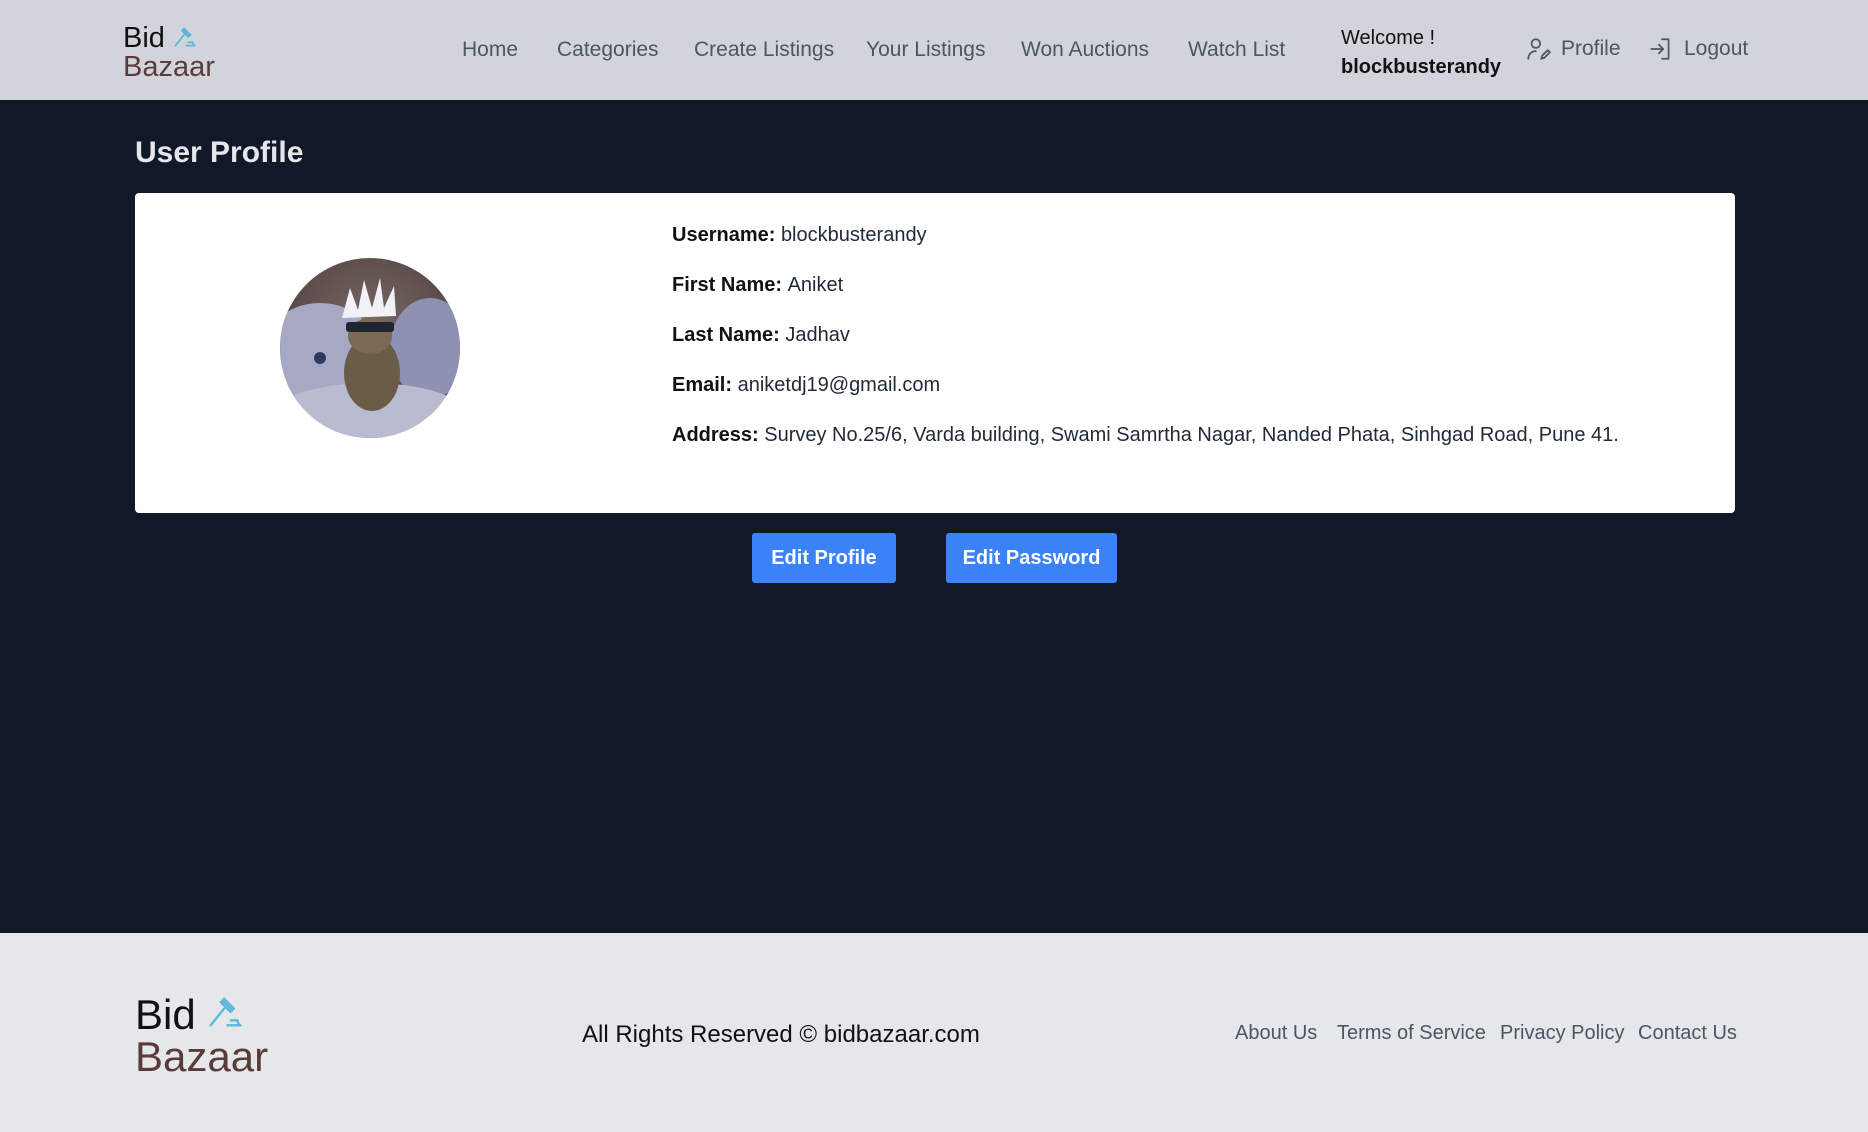 This screenshot has height=1132, width=1868. What do you see at coordinates (1421, 67) in the screenshot?
I see `welcome-username: blockbusterandy` at bounding box center [1421, 67].